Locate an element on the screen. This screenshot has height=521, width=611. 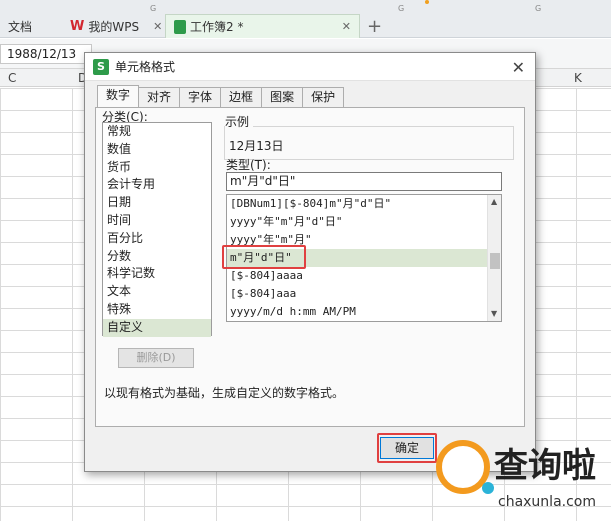
category-fraction: 分数 is located at coordinates (157, 257).